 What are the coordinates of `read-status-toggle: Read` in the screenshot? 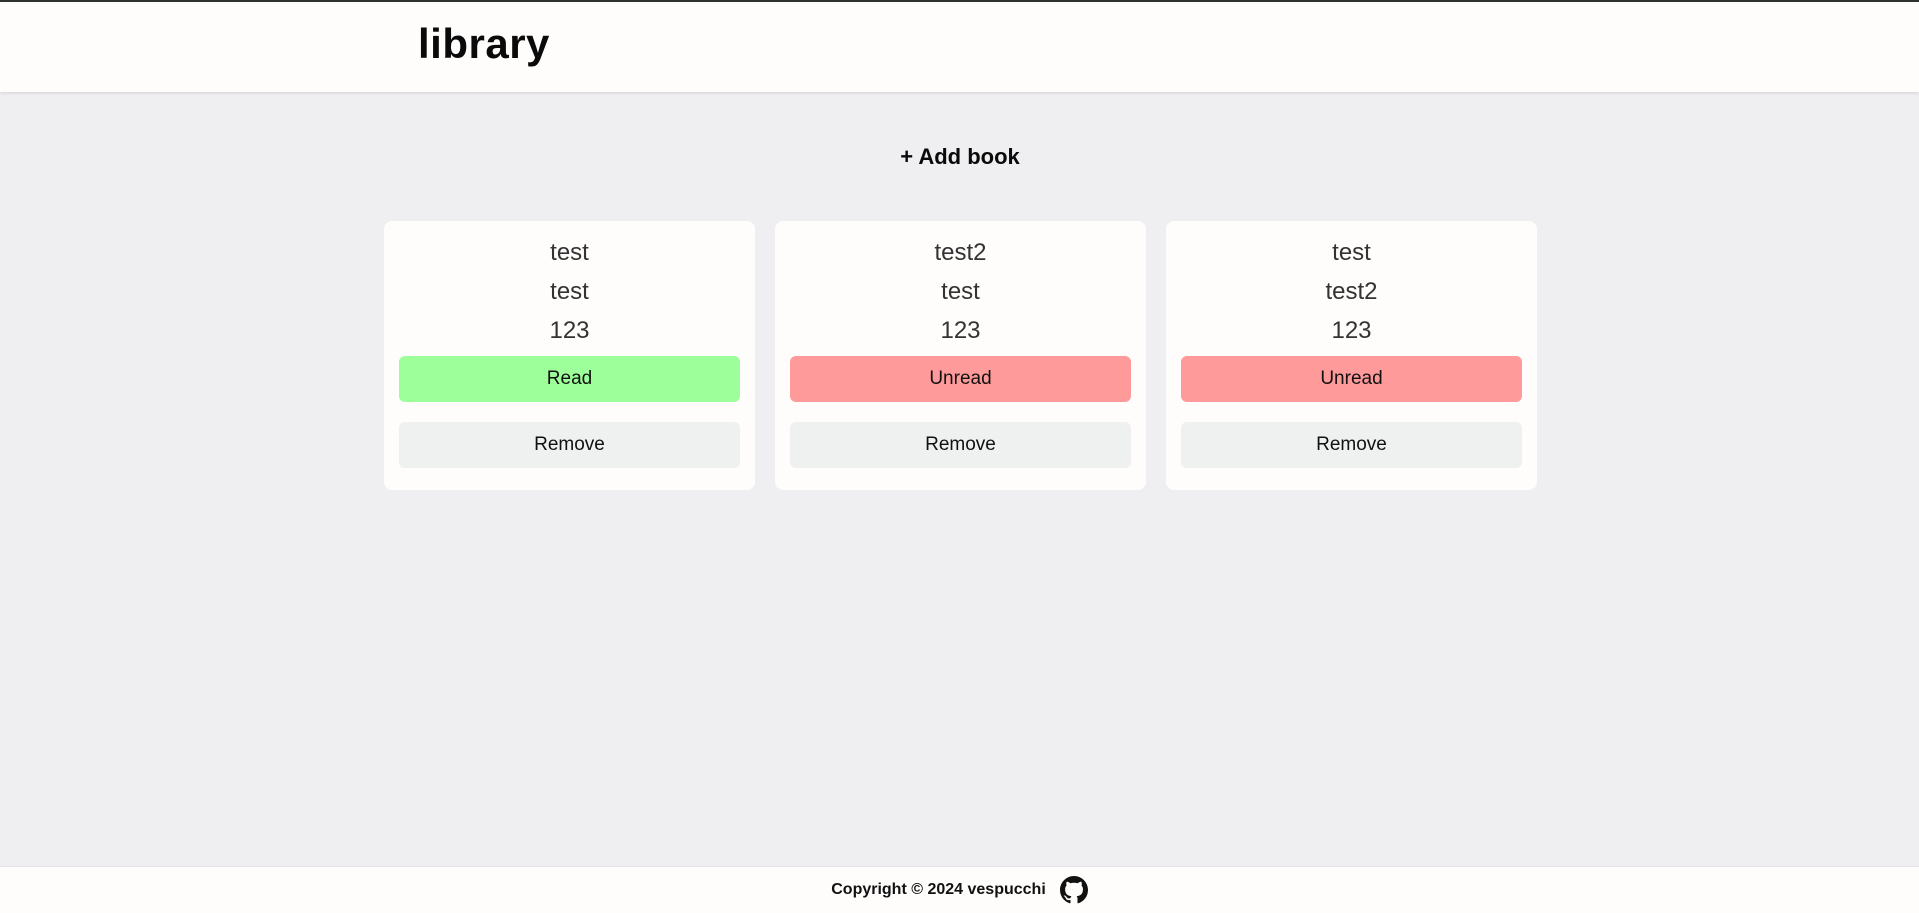 It's located at (569, 379).